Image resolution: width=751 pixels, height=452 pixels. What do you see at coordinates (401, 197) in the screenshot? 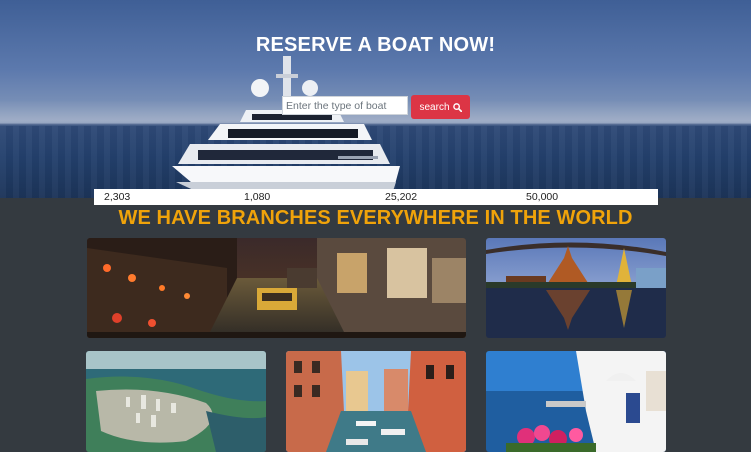
I see `stat-value: 25,202` at bounding box center [401, 197].